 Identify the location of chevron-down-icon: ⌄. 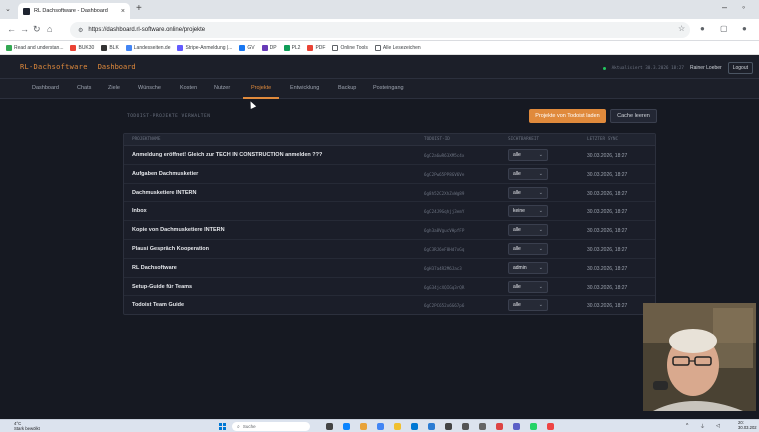
(540, 192).